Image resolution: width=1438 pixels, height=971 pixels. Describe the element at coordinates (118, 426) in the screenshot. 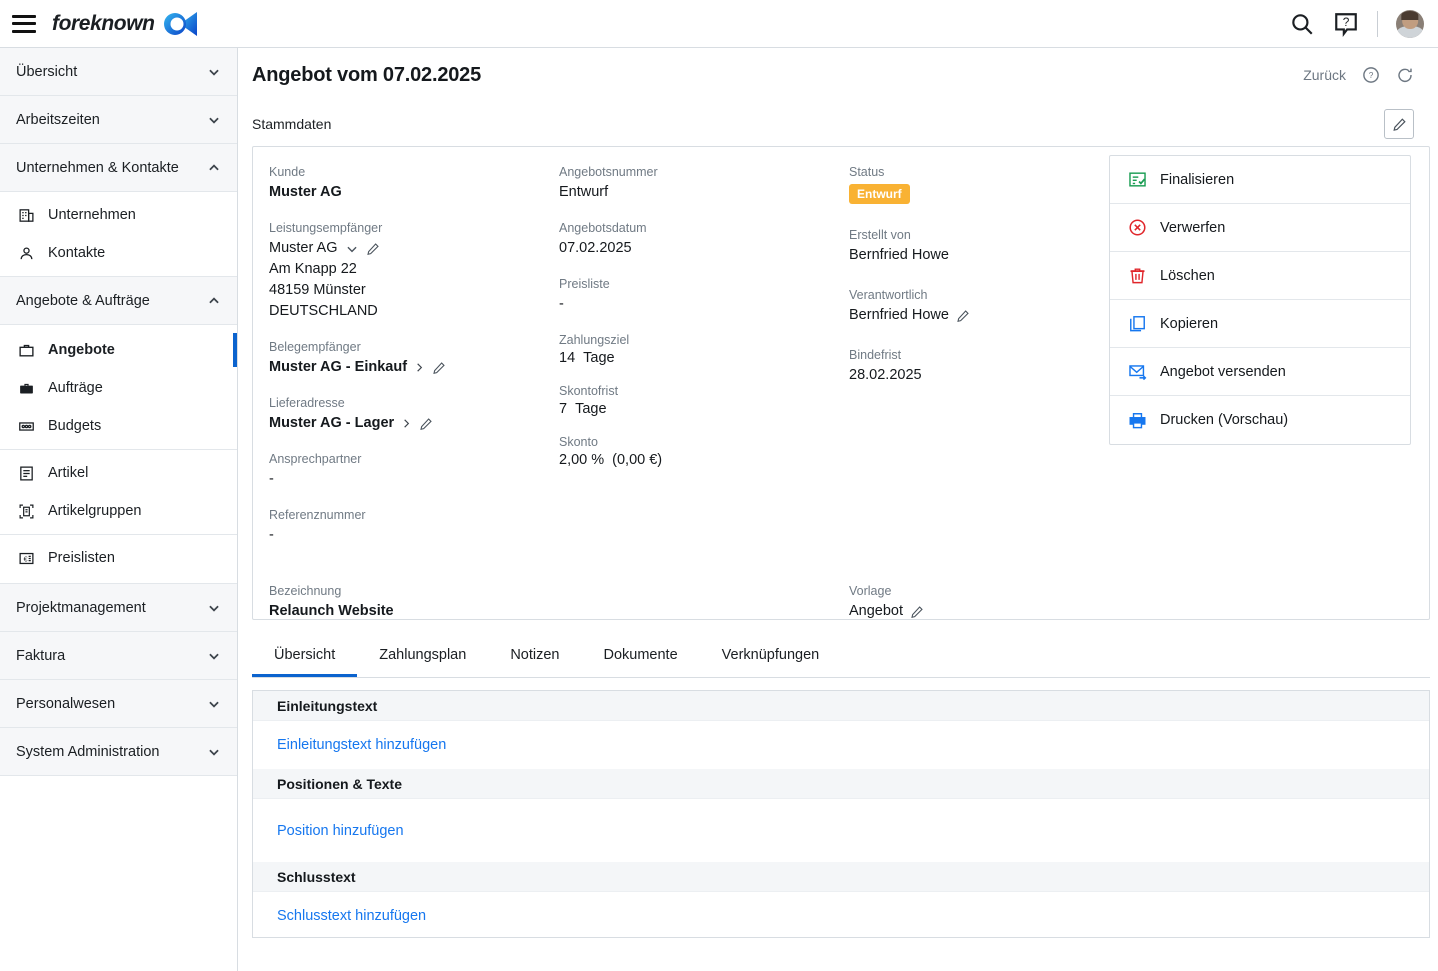

I see `sidebar-item-budgets: Budgets` at that location.